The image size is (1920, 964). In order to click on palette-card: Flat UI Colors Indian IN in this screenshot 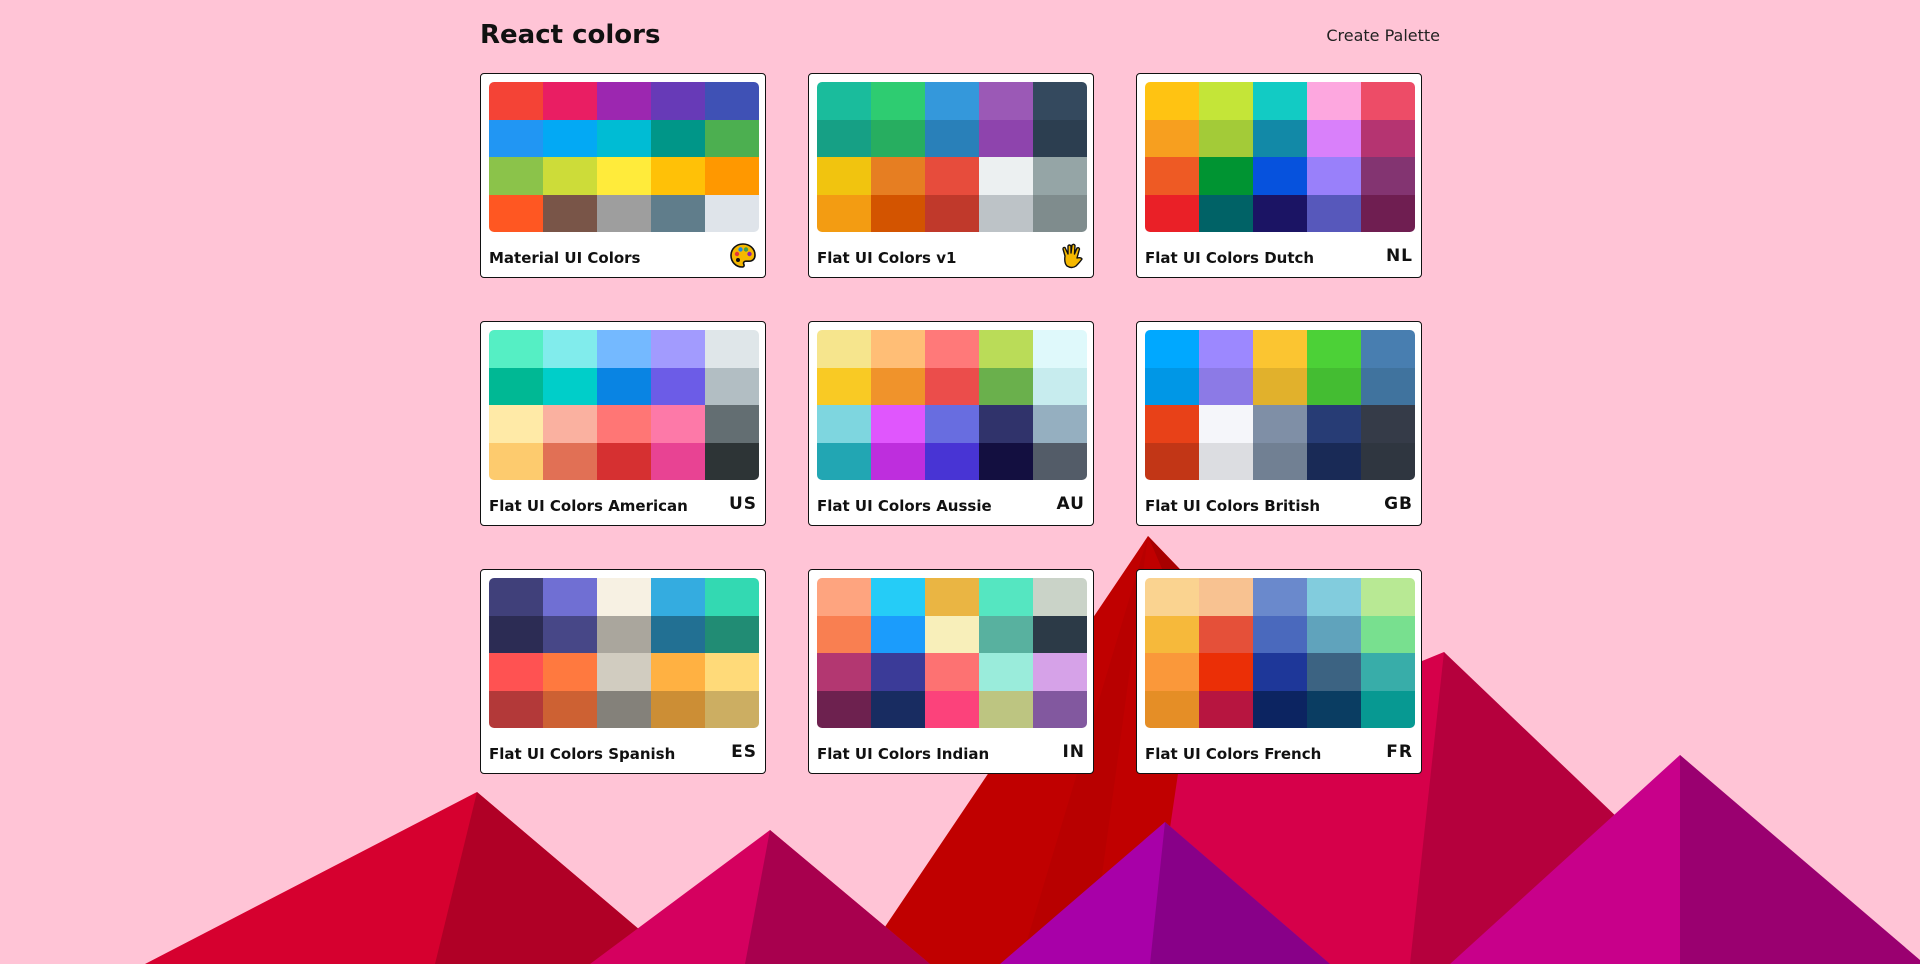, I will do `click(951, 671)`.